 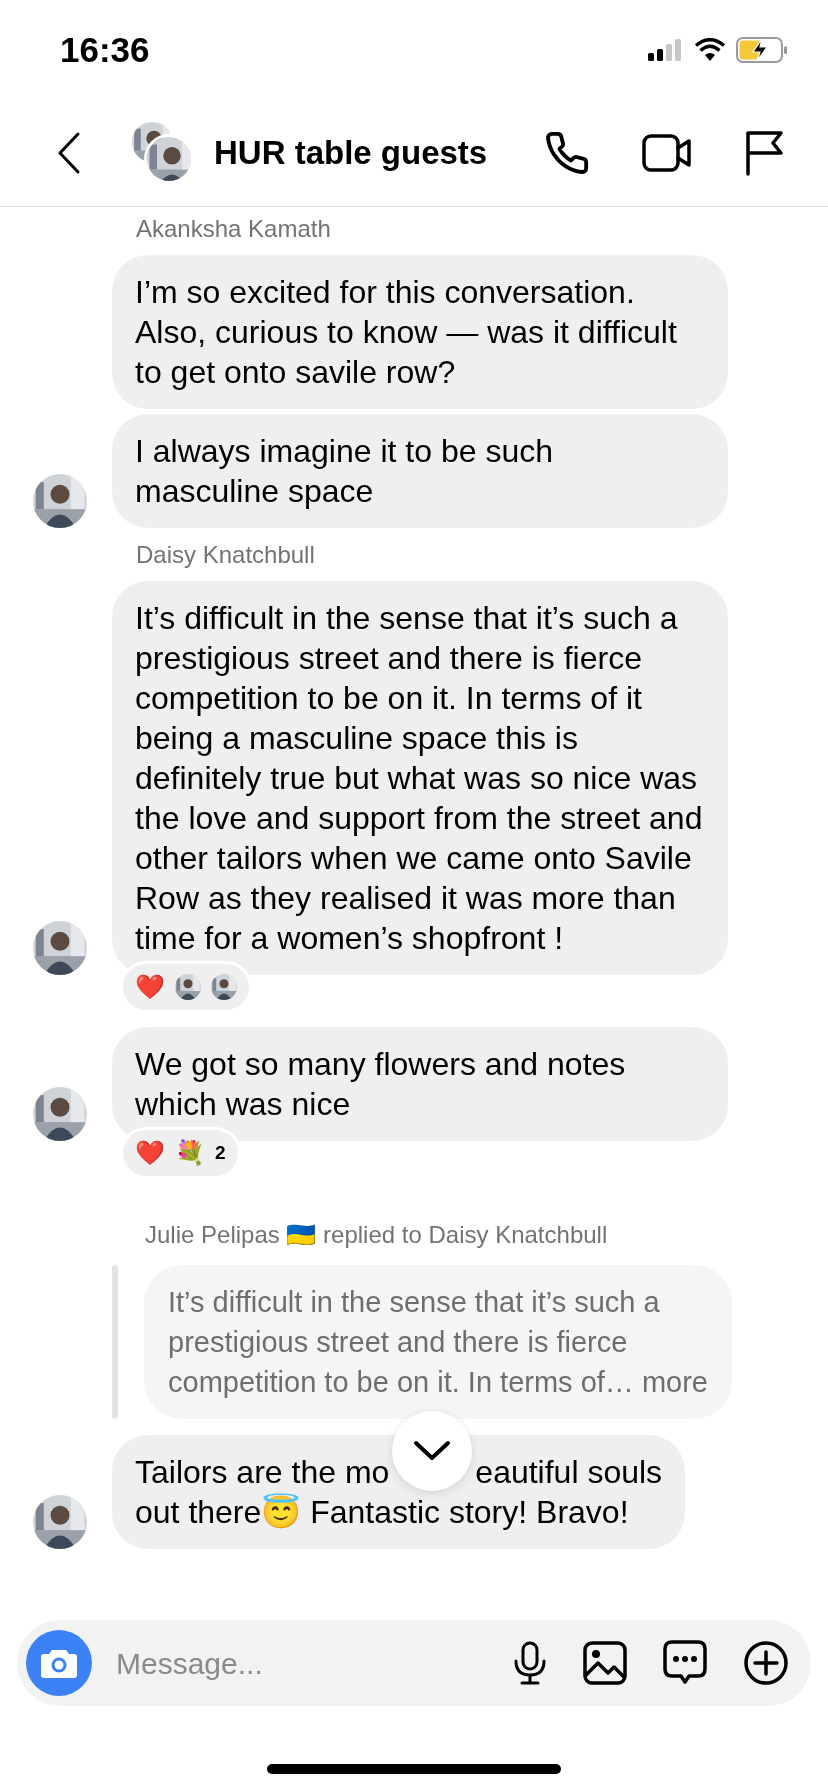 What do you see at coordinates (766, 1663) in the screenshot?
I see `add-circle-icon` at bounding box center [766, 1663].